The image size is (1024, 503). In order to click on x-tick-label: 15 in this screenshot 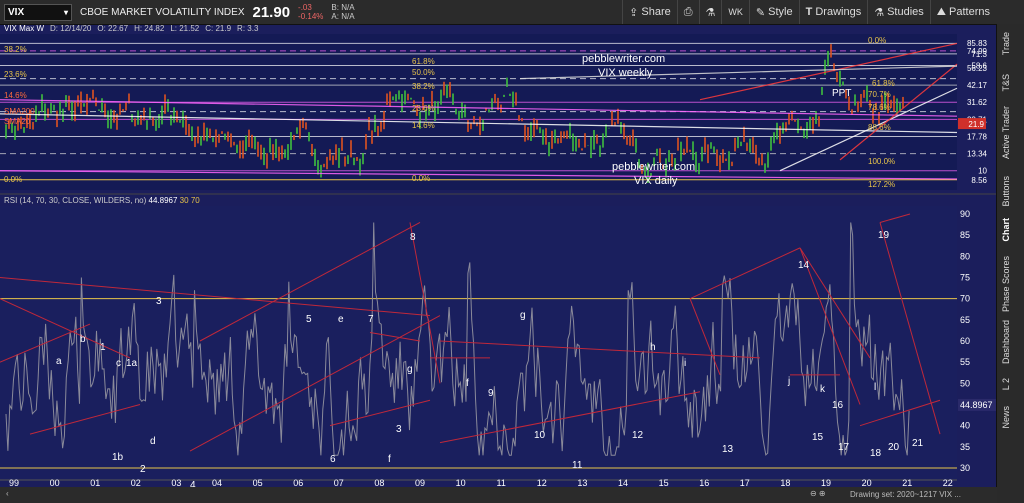, I will do `click(664, 482)`.